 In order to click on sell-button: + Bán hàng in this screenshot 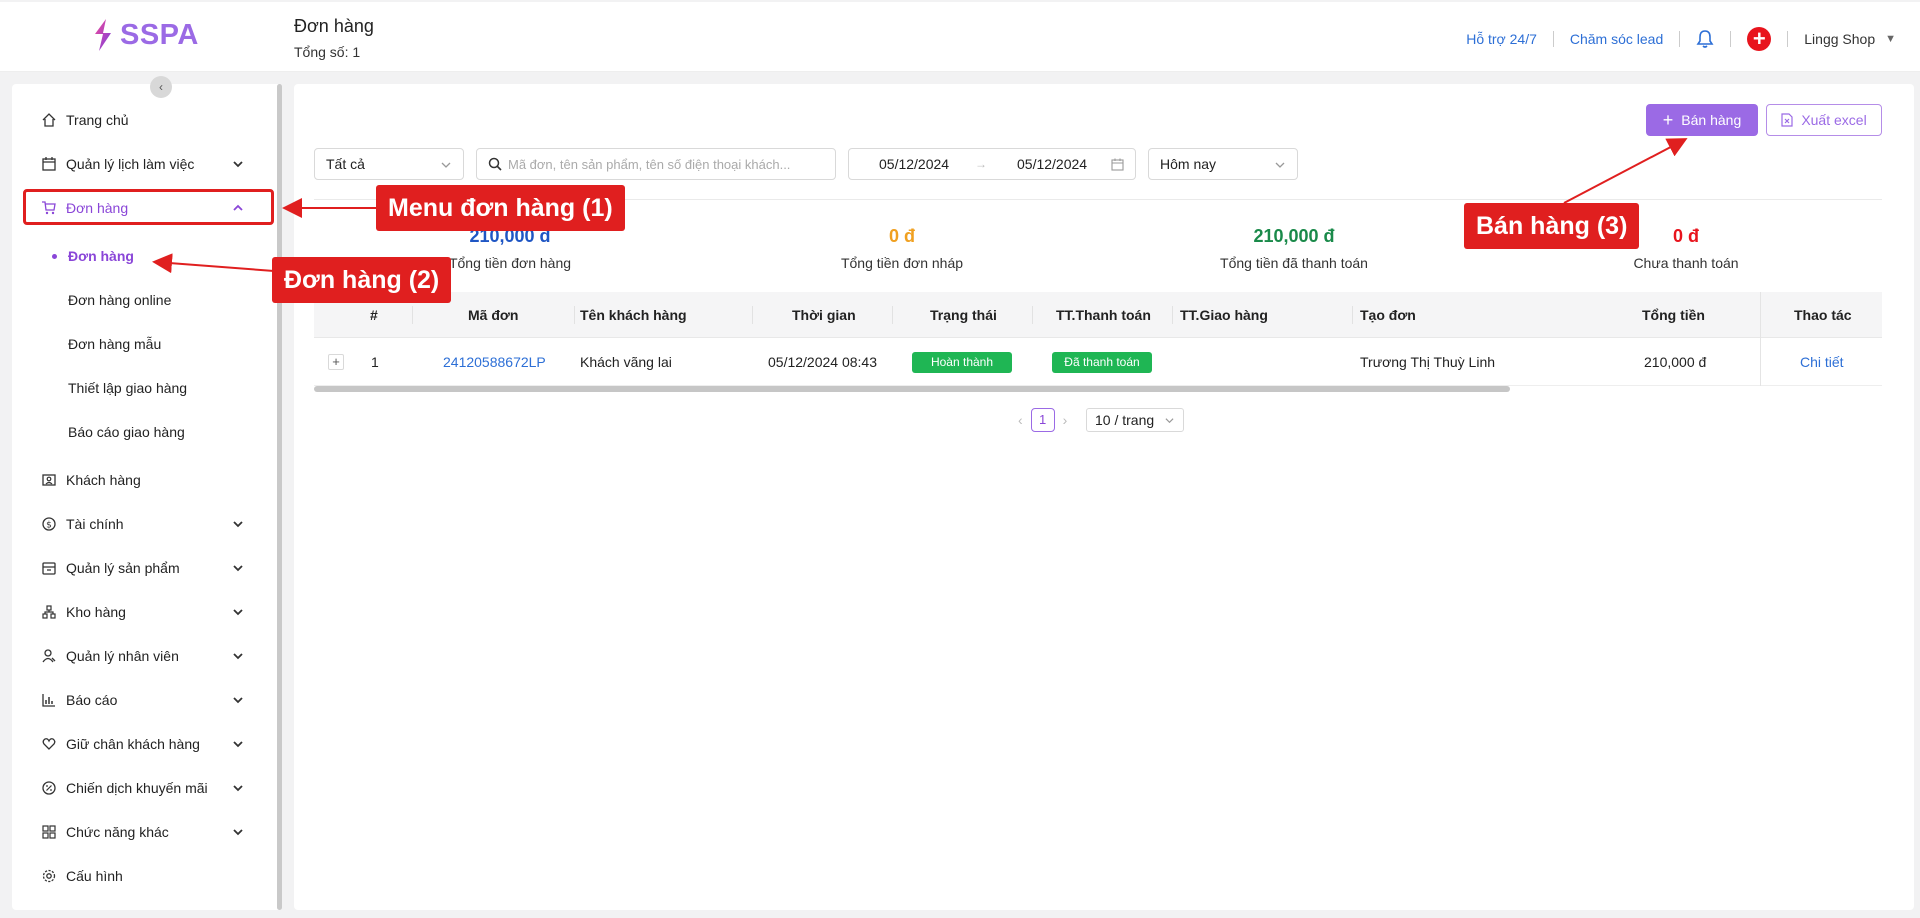, I will do `click(1702, 120)`.